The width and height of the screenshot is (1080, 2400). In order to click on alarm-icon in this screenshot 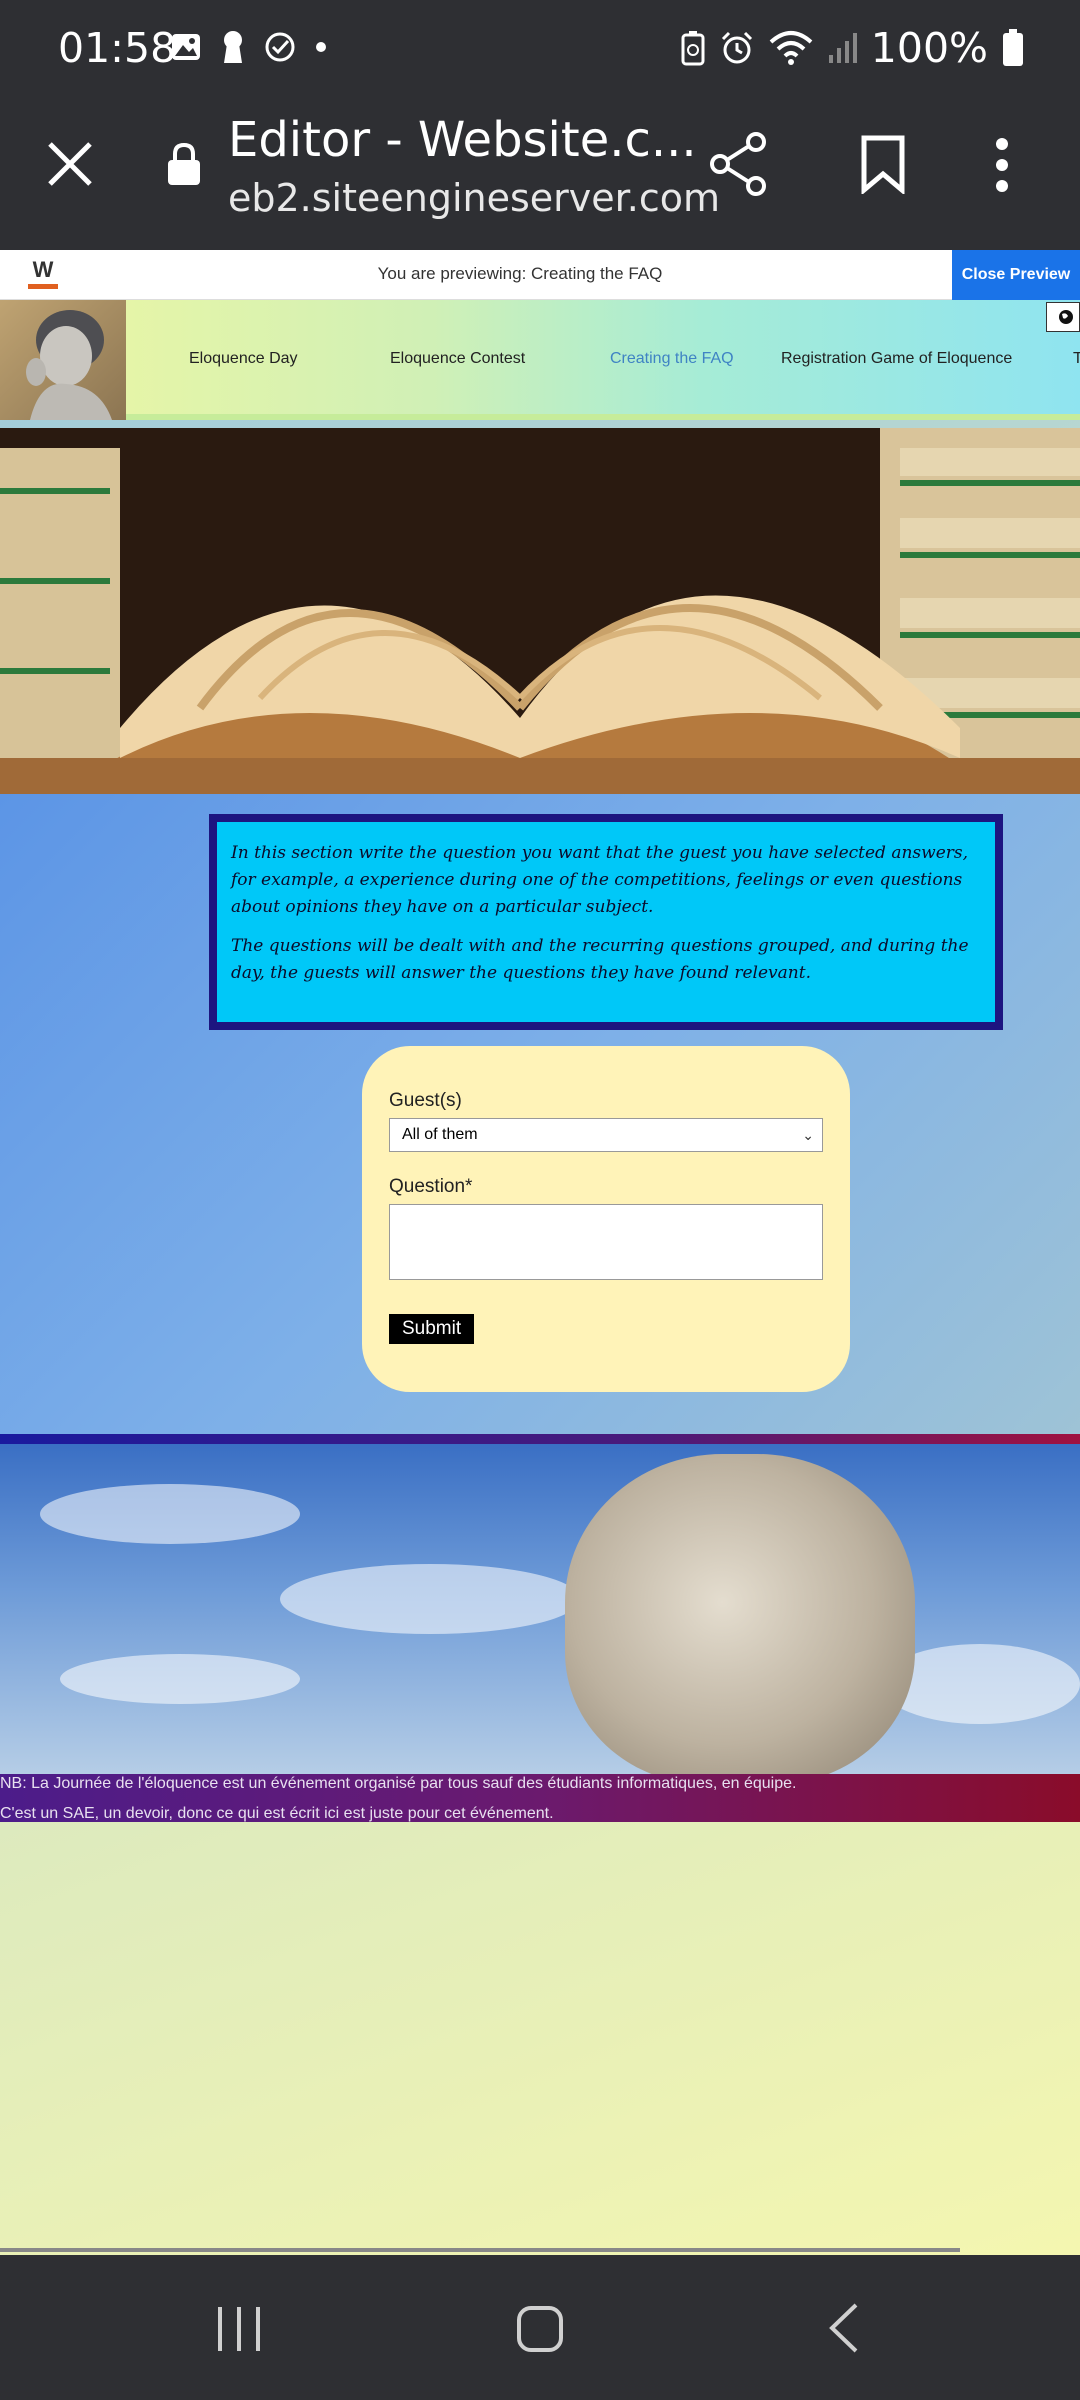, I will do `click(736, 47)`.